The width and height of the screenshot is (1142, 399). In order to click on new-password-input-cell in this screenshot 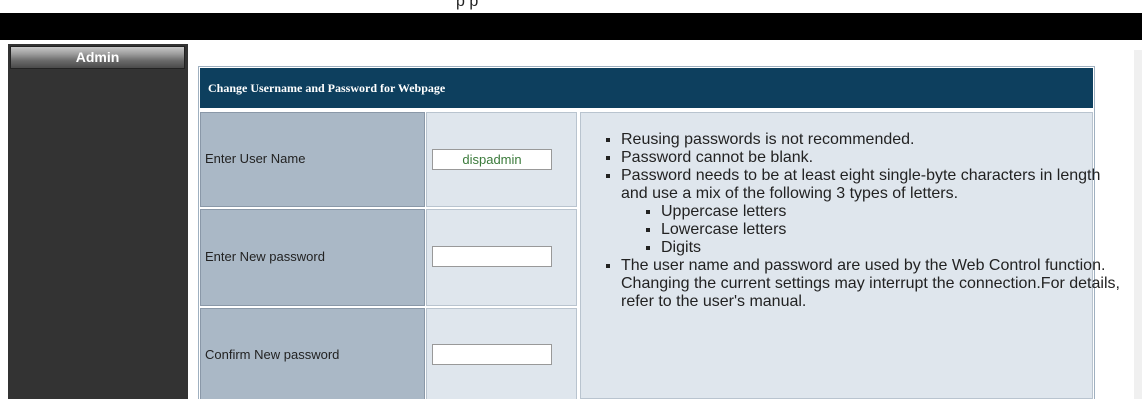, I will do `click(501, 257)`.